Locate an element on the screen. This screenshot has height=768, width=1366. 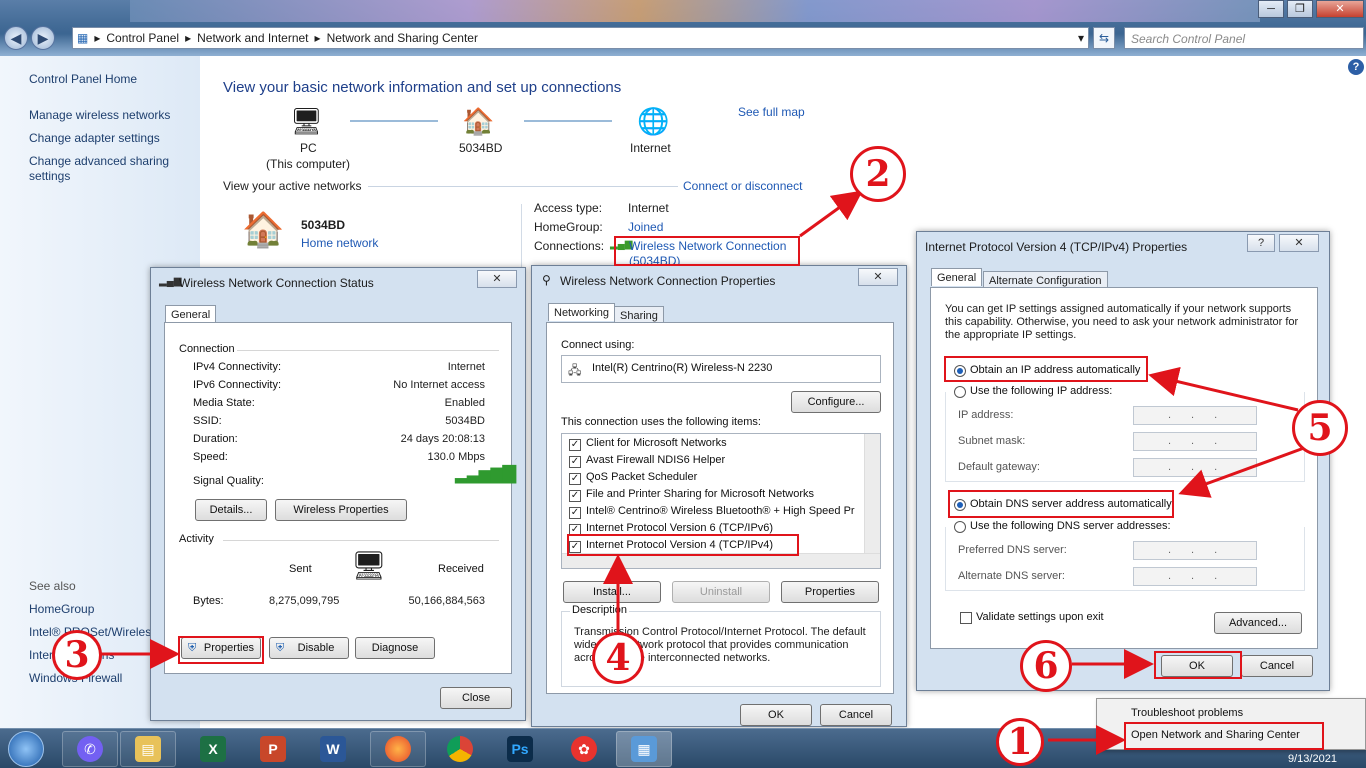
annotation-1: 1 is located at coordinates (1020, 742).